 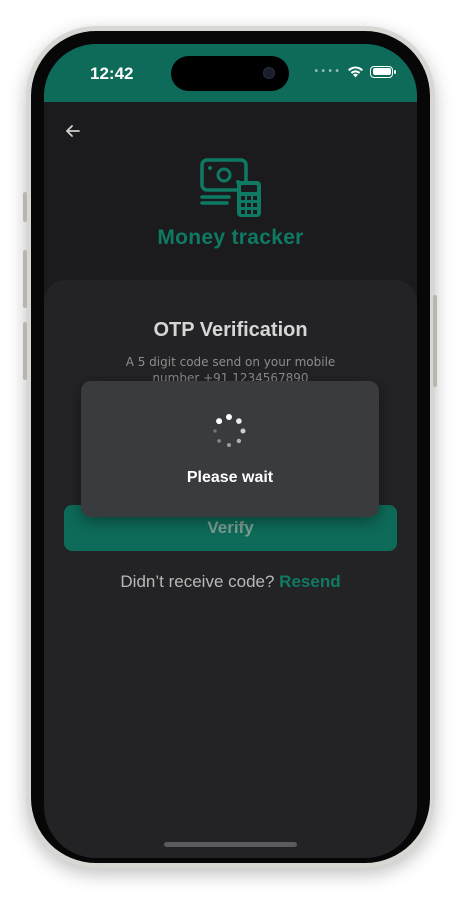 What do you see at coordinates (25, 207) in the screenshot?
I see `mute-switch` at bounding box center [25, 207].